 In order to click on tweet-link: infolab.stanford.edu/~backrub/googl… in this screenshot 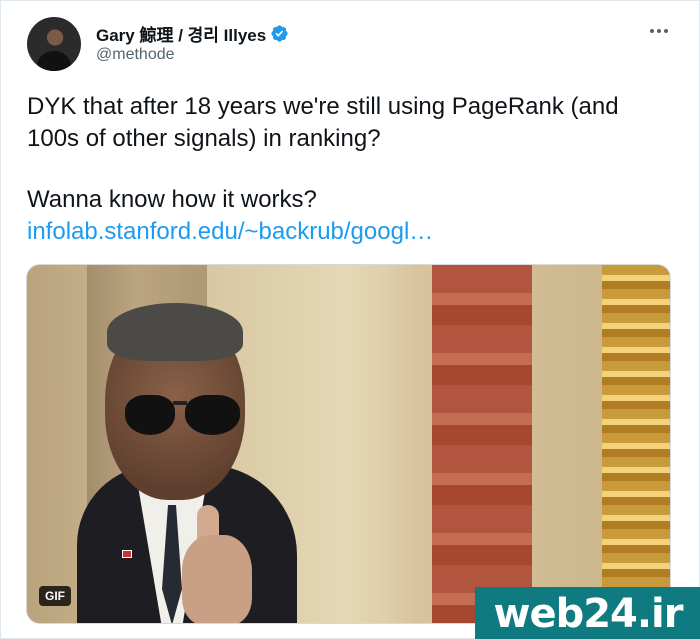, I will do `click(230, 231)`.